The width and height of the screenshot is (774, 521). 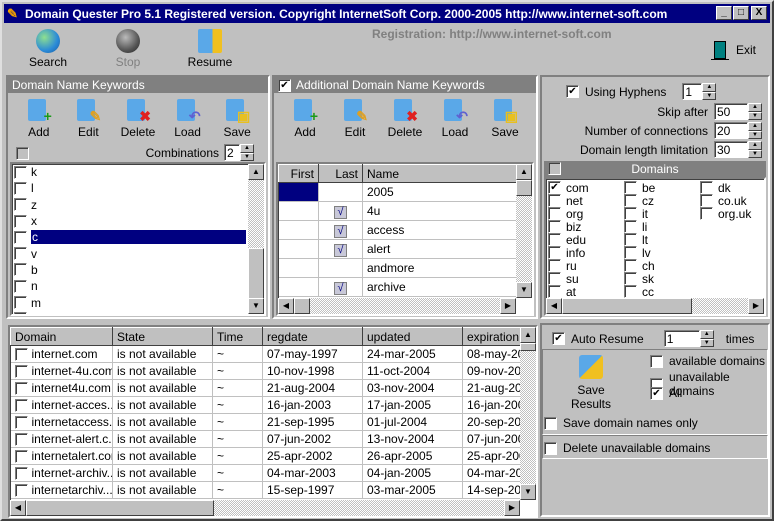 I want to click on domain-tld-item: it, so click(x=639, y=214).